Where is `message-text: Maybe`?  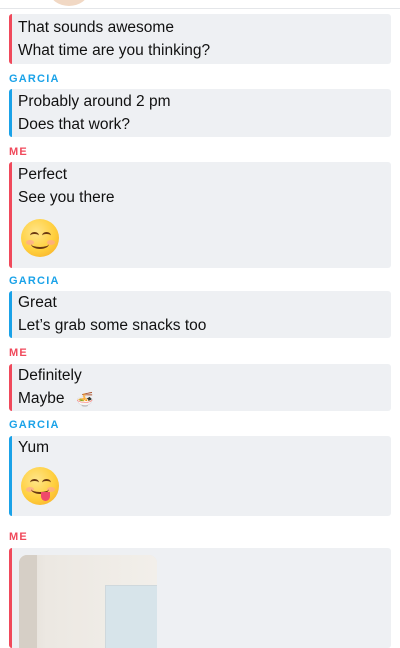
message-text: Maybe is located at coordinates (41, 398).